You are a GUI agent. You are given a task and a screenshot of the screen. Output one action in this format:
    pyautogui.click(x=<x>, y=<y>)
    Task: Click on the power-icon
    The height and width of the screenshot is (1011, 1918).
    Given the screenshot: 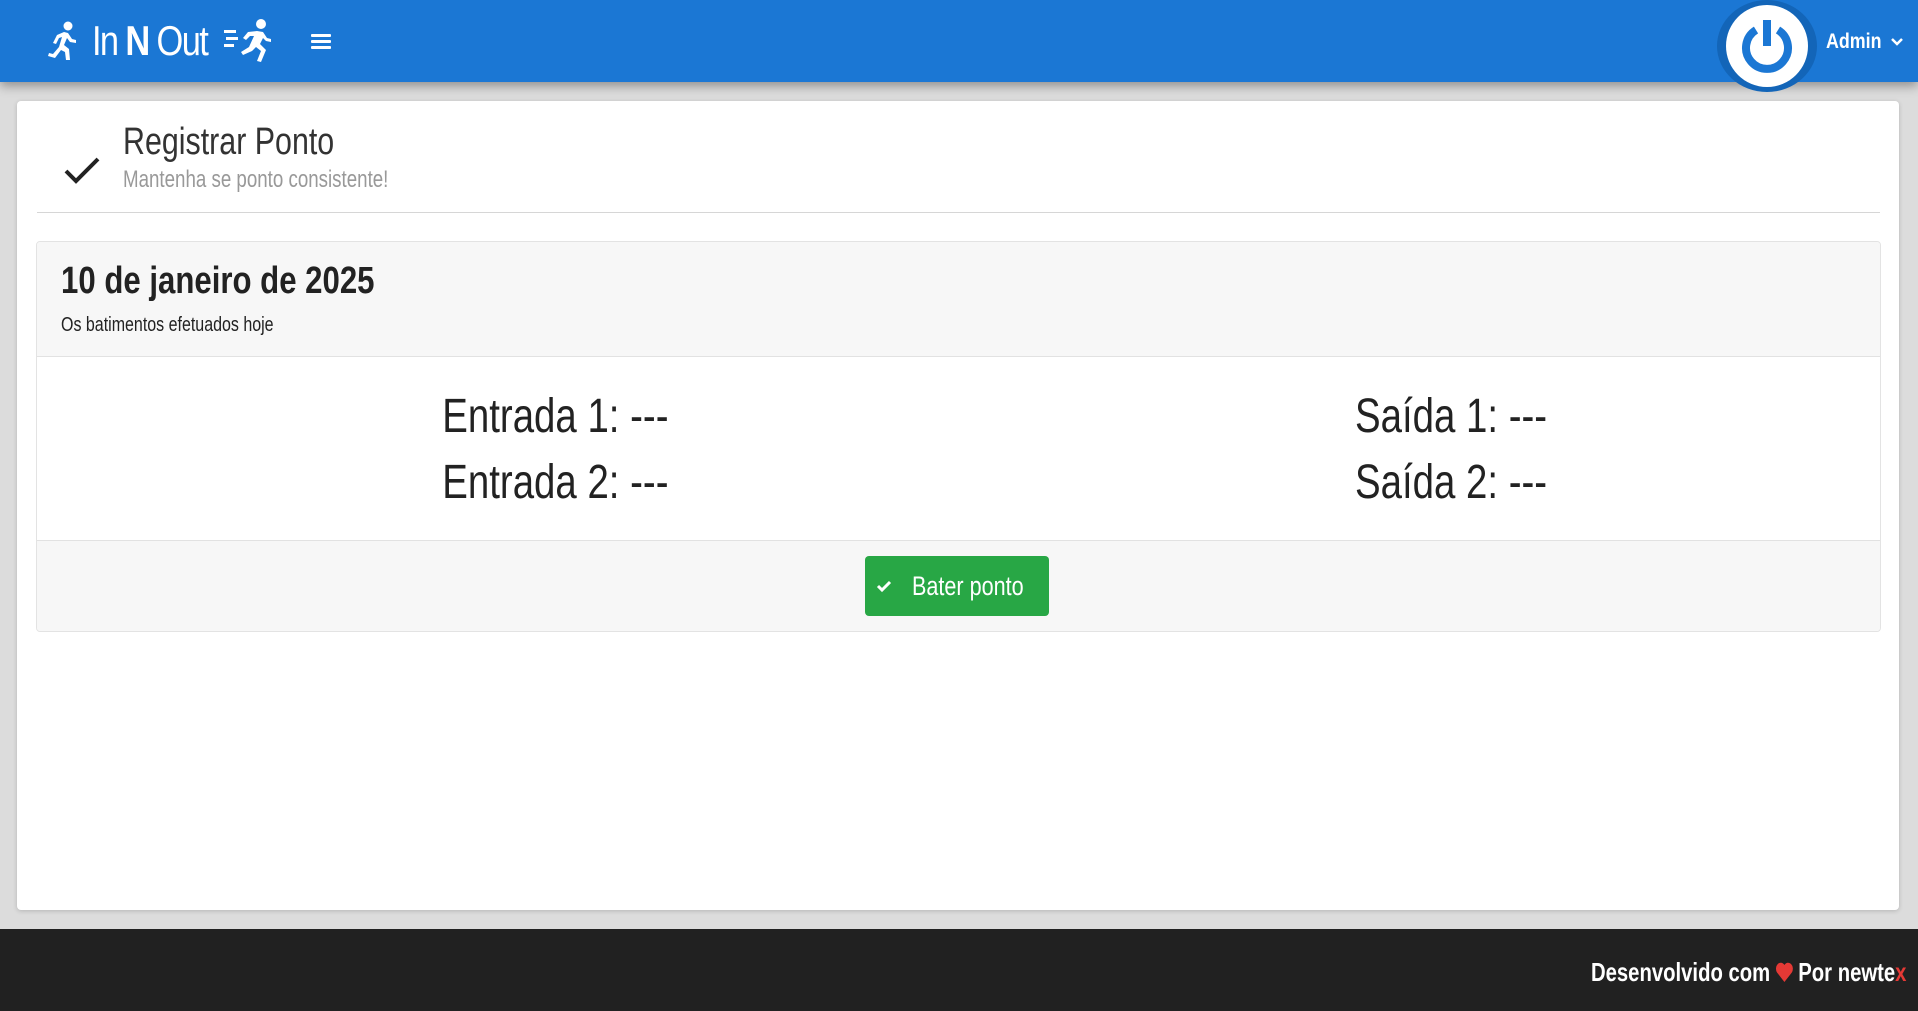 What is the action you would take?
    pyautogui.click(x=1767, y=46)
    